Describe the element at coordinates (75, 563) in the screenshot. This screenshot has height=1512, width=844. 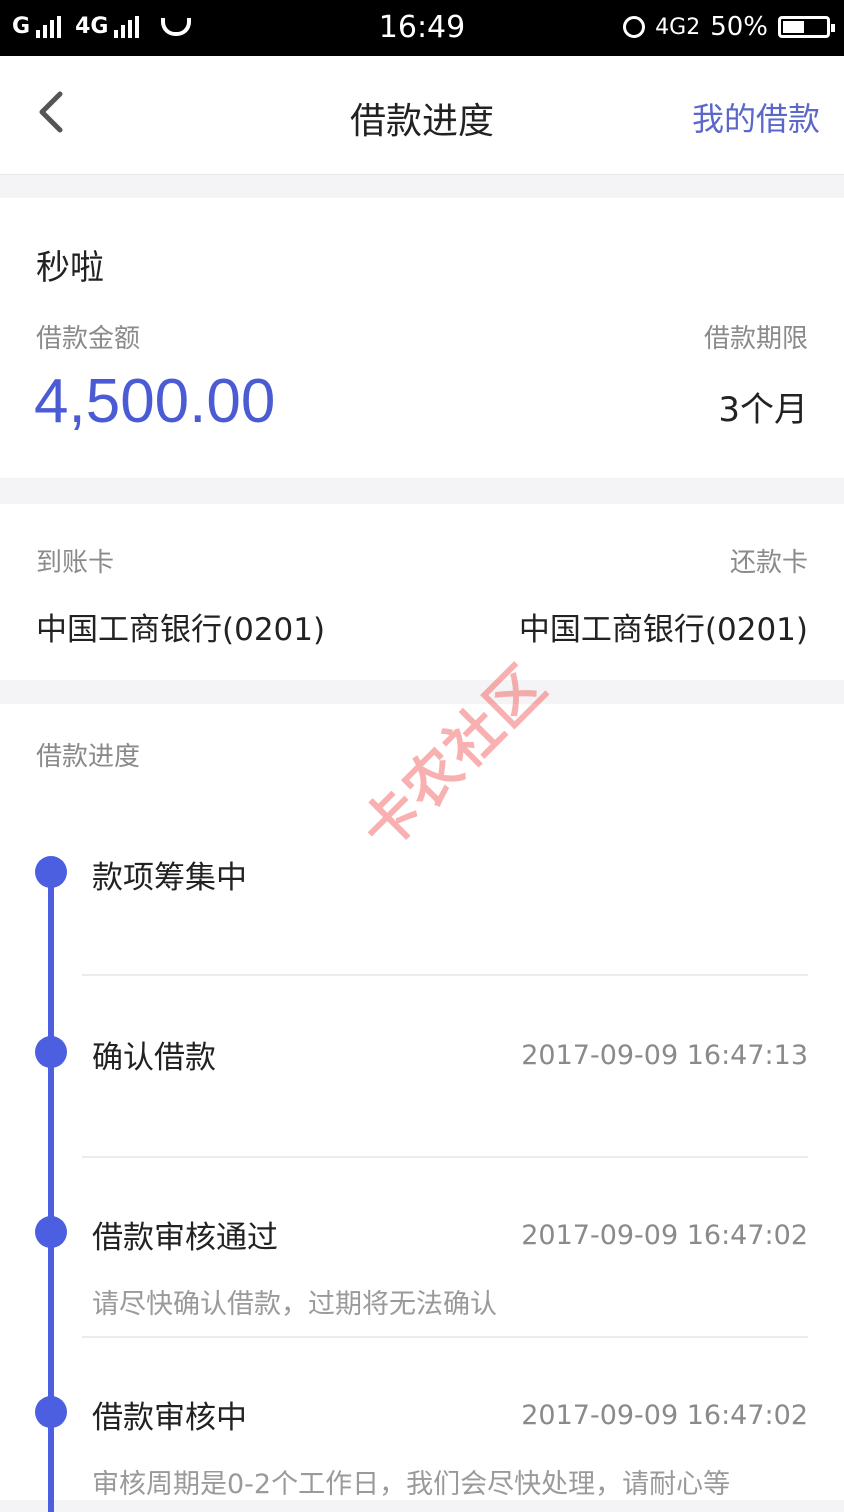
I see `receive-card-label: 到账卡` at that location.